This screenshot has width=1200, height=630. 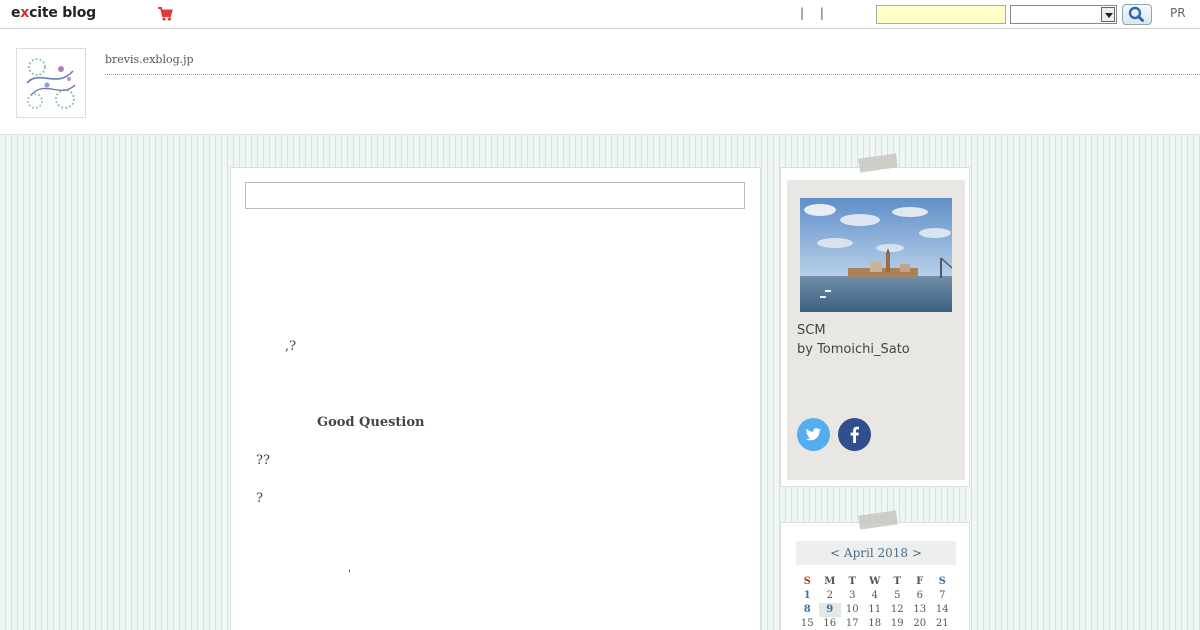 What do you see at coordinates (876, 553) in the screenshot?
I see `calendar-month-nav: < April 2018 >` at bounding box center [876, 553].